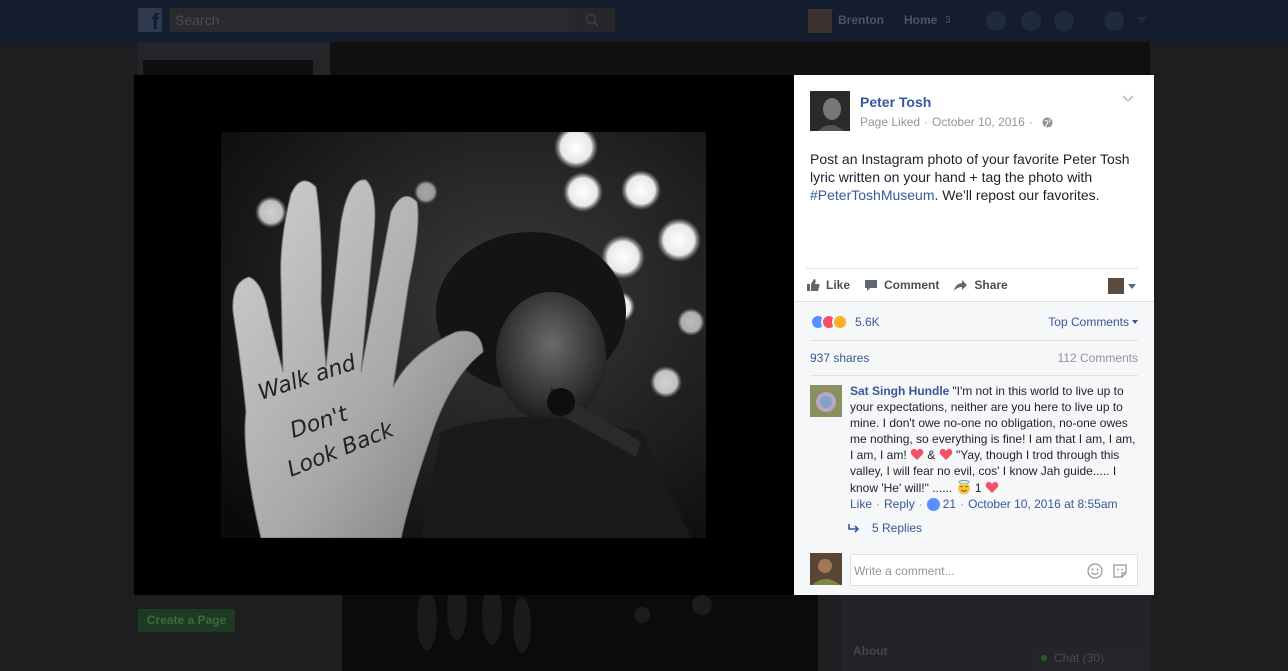 This screenshot has height=671, width=1288. Describe the element at coordinates (871, 285) in the screenshot. I see `comment-bubble-icon` at that location.